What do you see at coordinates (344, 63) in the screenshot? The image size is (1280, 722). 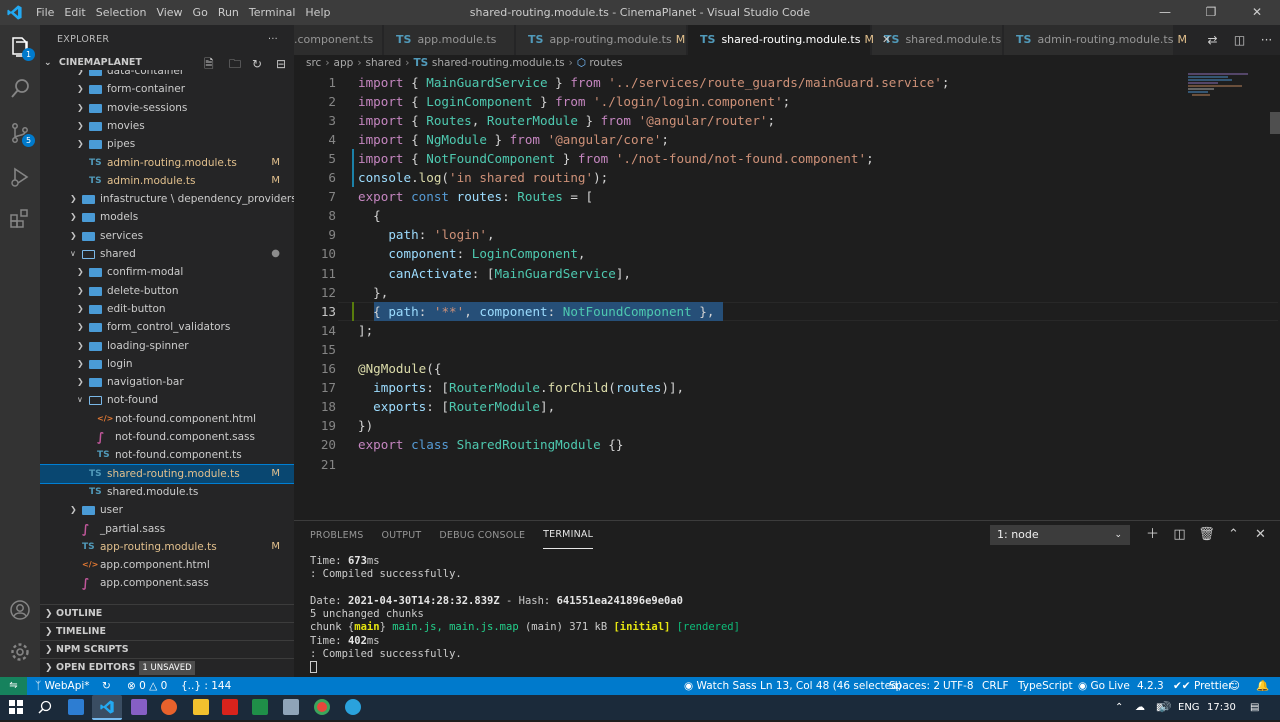 I see `breadcrumb-item: app` at bounding box center [344, 63].